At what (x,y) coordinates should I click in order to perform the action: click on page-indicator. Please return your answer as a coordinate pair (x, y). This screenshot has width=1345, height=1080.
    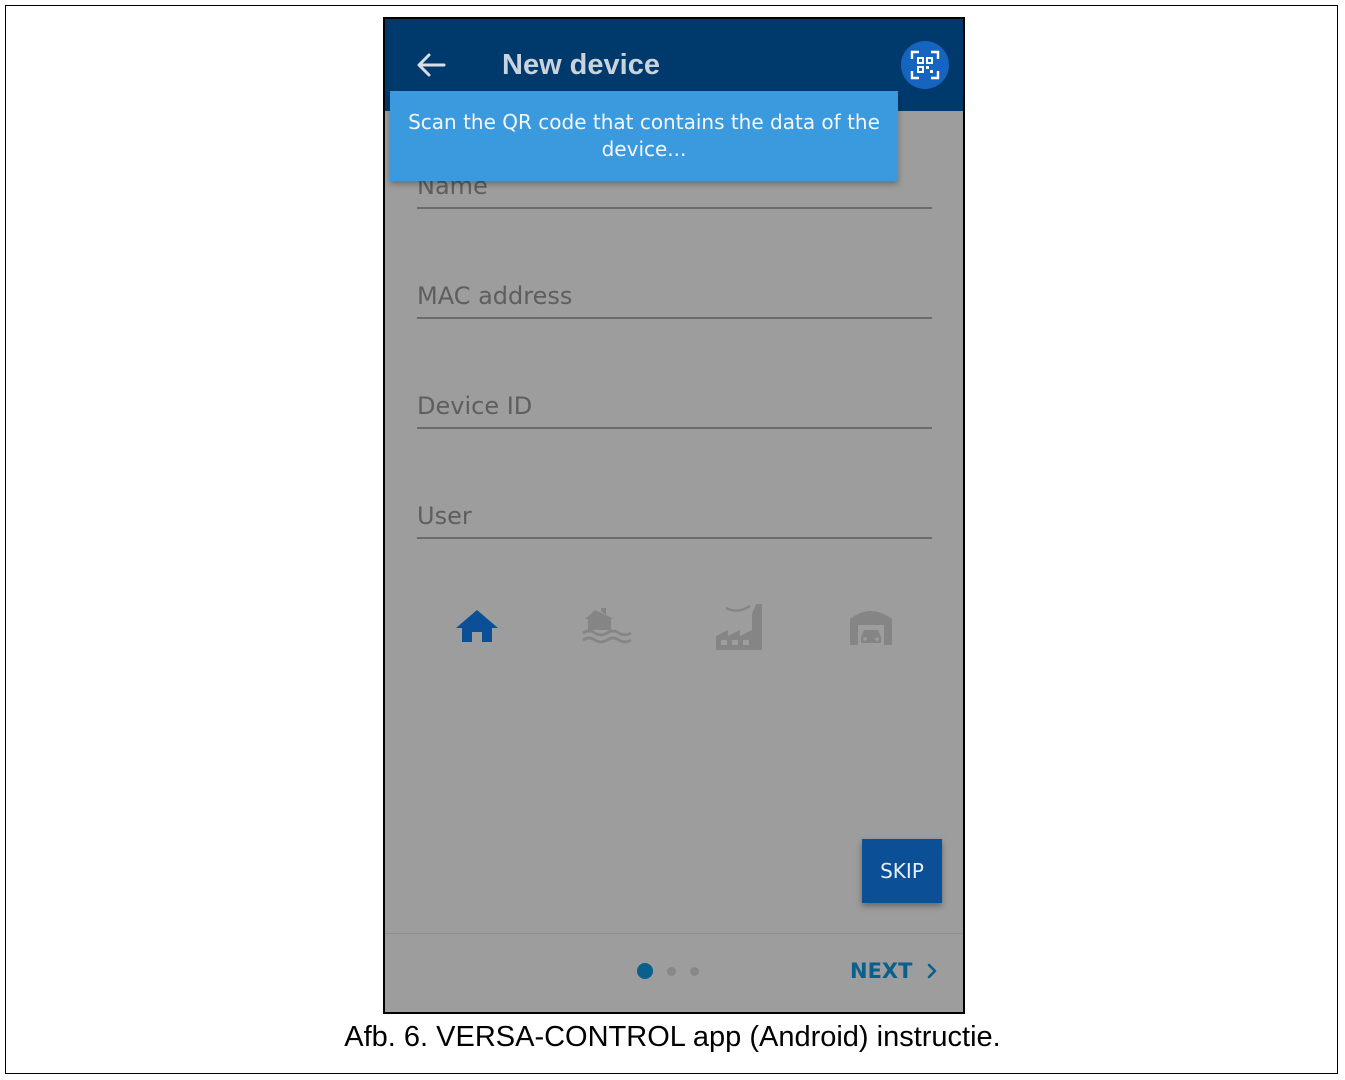
    Looking at the image, I should click on (668, 971).